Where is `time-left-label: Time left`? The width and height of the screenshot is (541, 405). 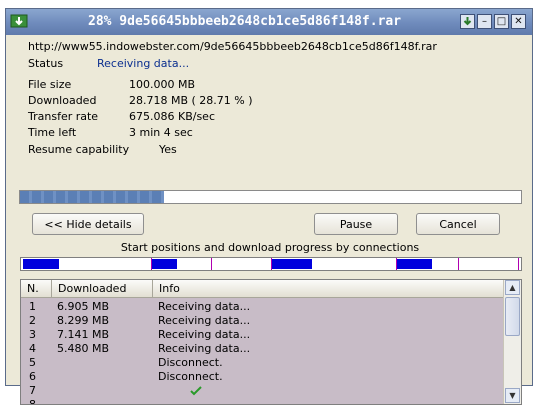
time-left-label: Time left is located at coordinates (52, 132).